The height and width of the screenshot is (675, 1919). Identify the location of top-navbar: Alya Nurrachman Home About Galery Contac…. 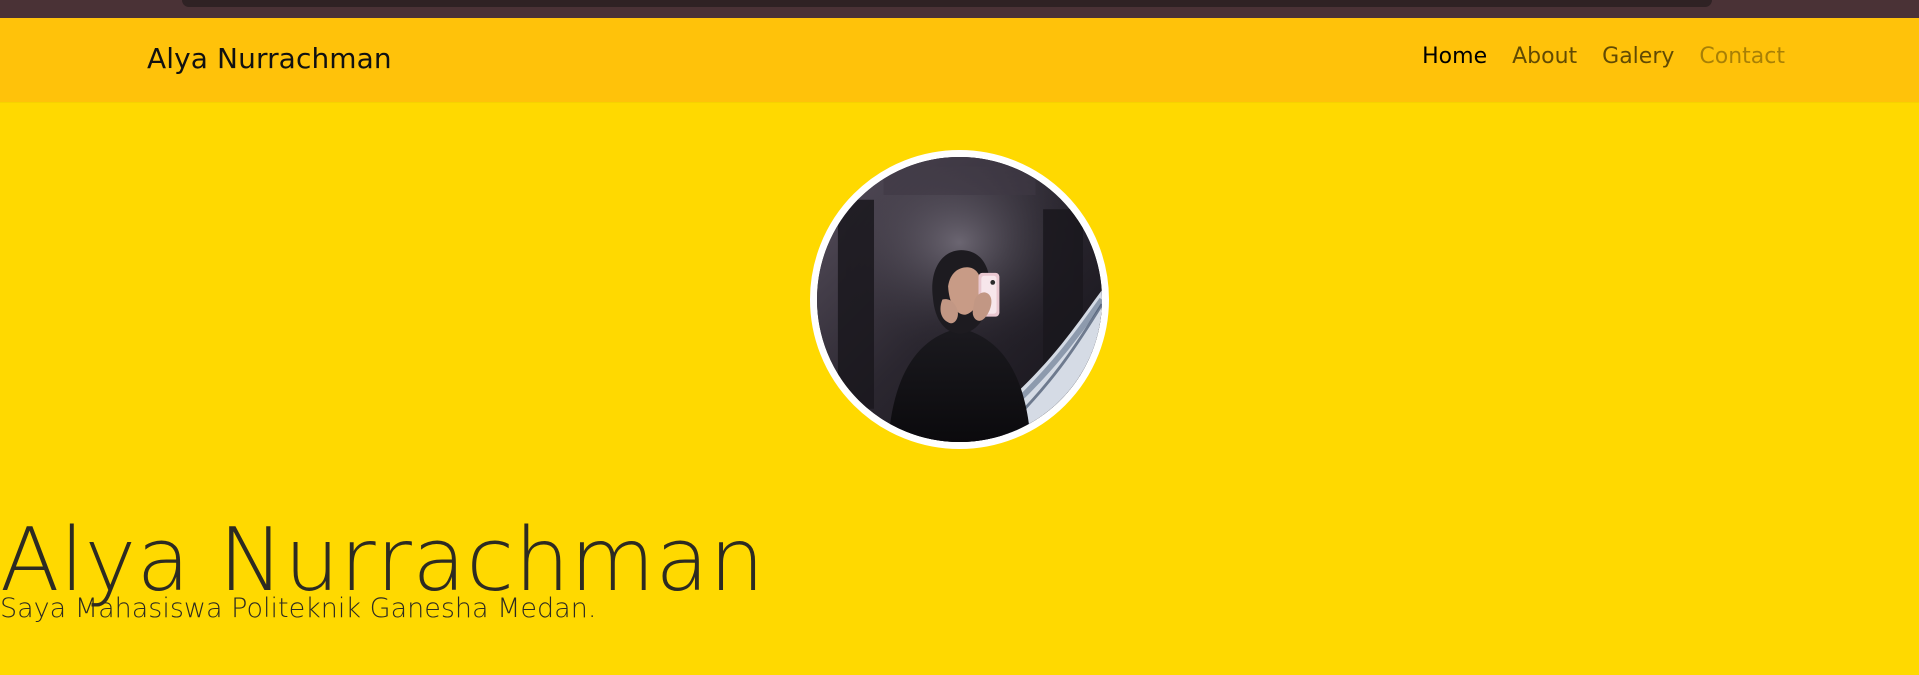
(959, 60).